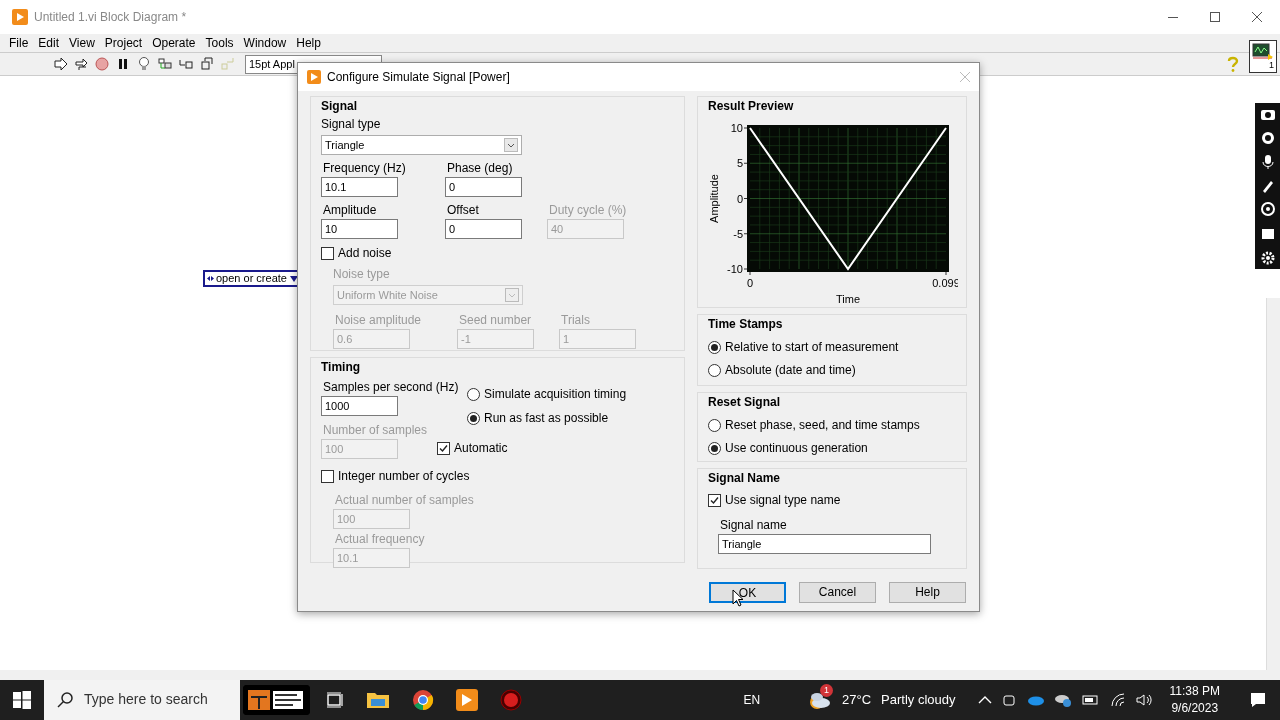 The height and width of the screenshot is (720, 1280). What do you see at coordinates (174, 43) in the screenshot?
I see `menu-item: Operate` at bounding box center [174, 43].